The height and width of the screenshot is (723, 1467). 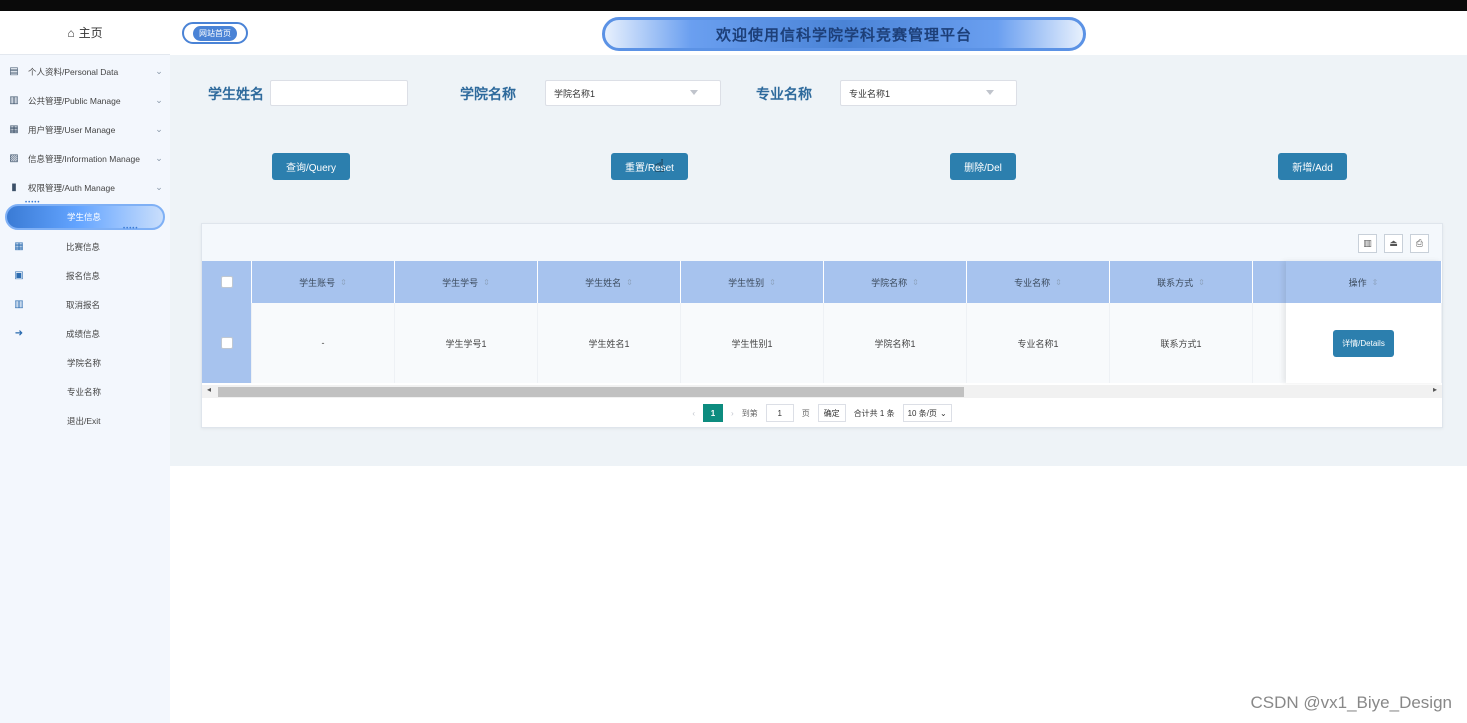 What do you see at coordinates (85, 158) in the screenshot?
I see `sidebar-group-information-manage: ▨ 信息管理/Information Manage ⌄` at bounding box center [85, 158].